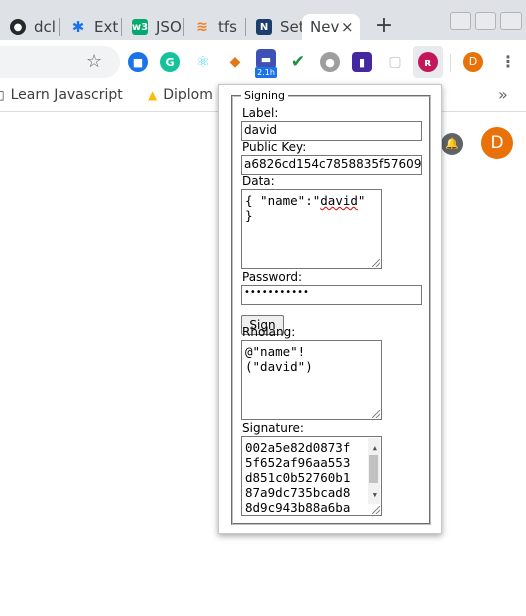 Image resolution: width=526 pixels, height=616 pixels. I want to click on rchain-extension-icon: ʀ, so click(428, 62).